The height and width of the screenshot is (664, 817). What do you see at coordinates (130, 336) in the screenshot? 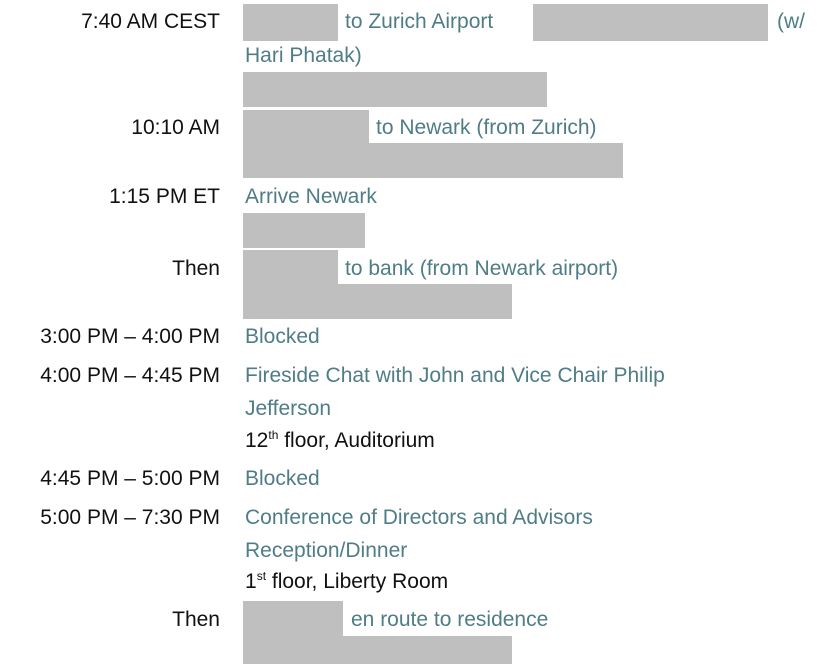
I see `time-cell: 3:00 PM – 4:00 PM` at bounding box center [130, 336].